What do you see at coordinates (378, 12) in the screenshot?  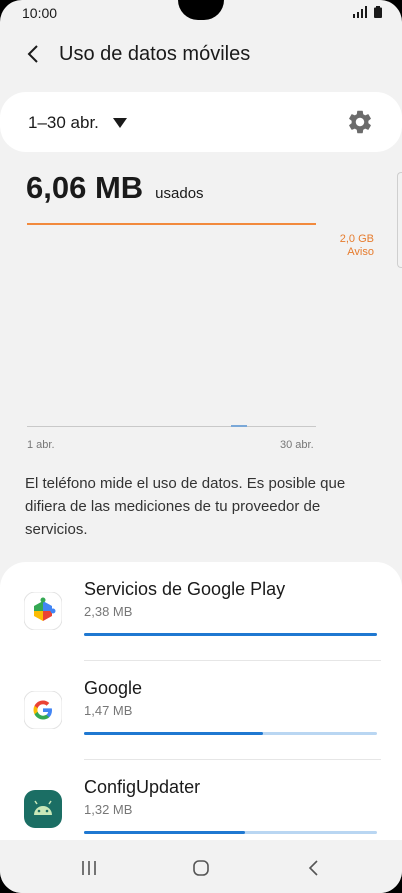 I see `battery-icon` at bounding box center [378, 12].